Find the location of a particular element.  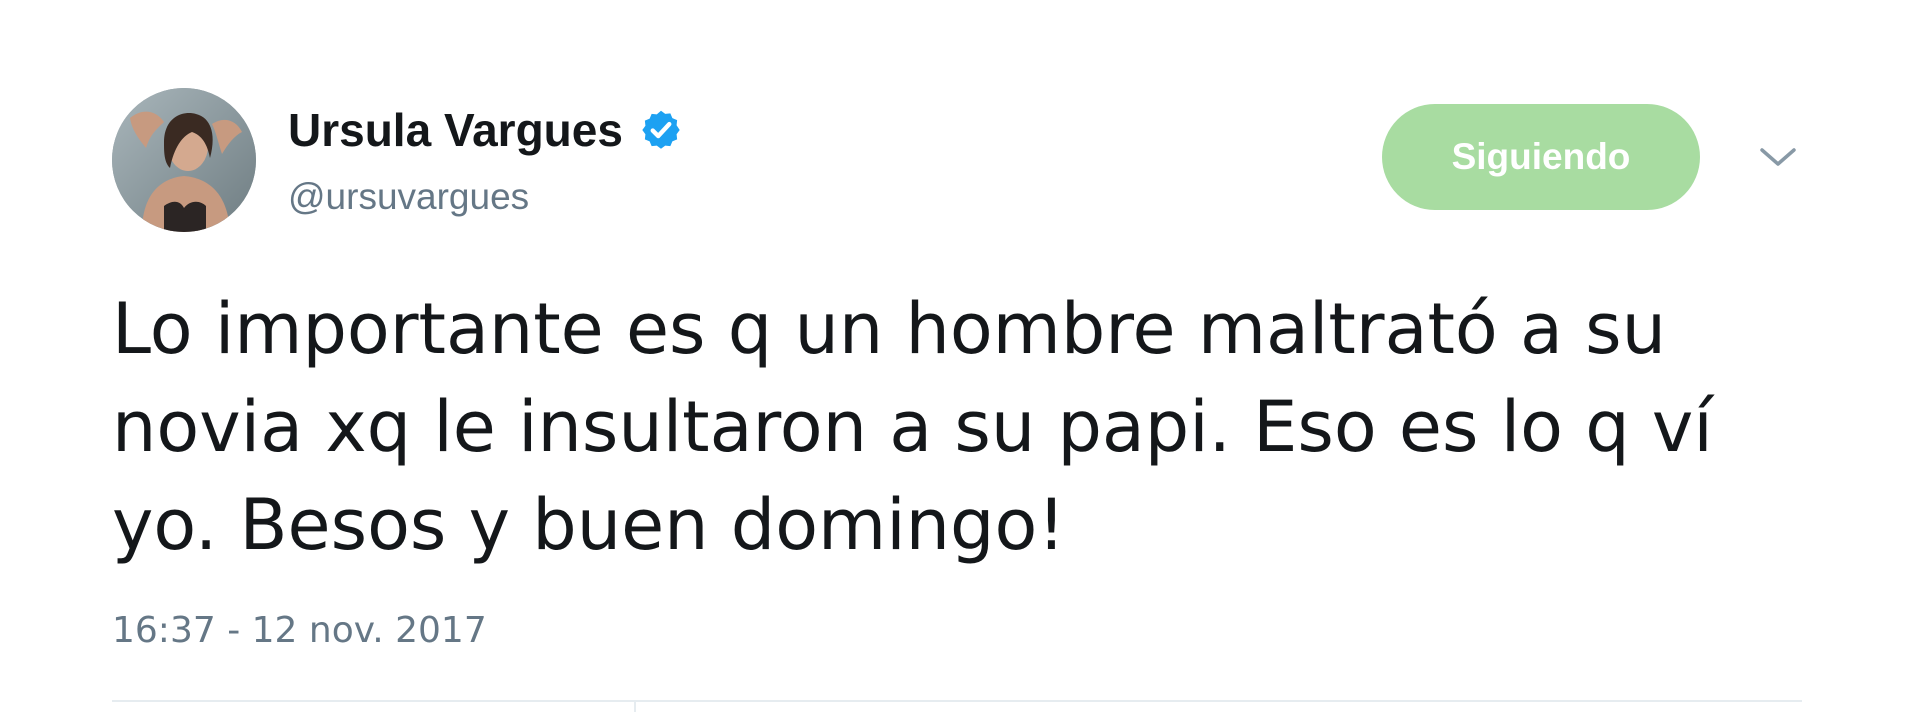

author-avatar is located at coordinates (184, 160).